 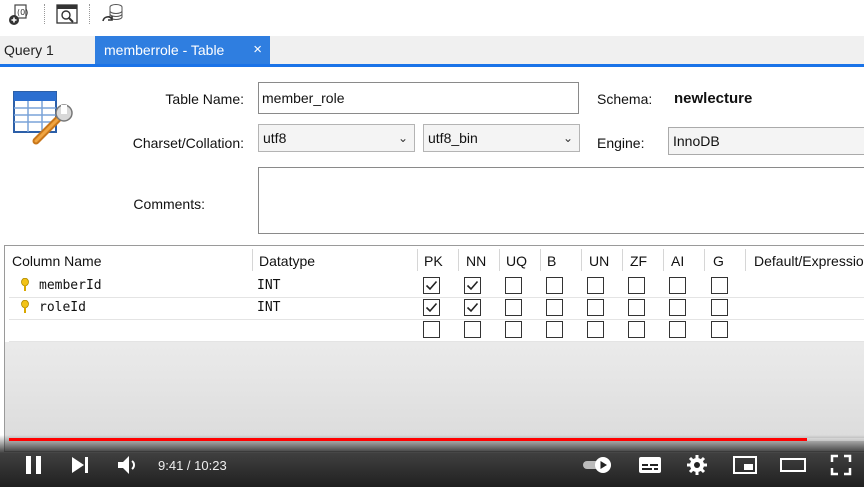 I want to click on schema-label: Schema:, so click(x=625, y=99).